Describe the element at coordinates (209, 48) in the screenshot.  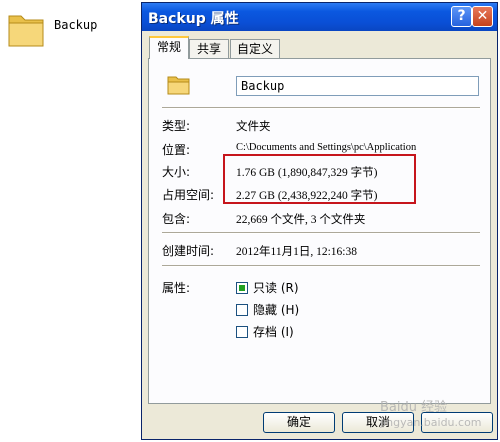
I see `tab-sharing: 共享` at that location.